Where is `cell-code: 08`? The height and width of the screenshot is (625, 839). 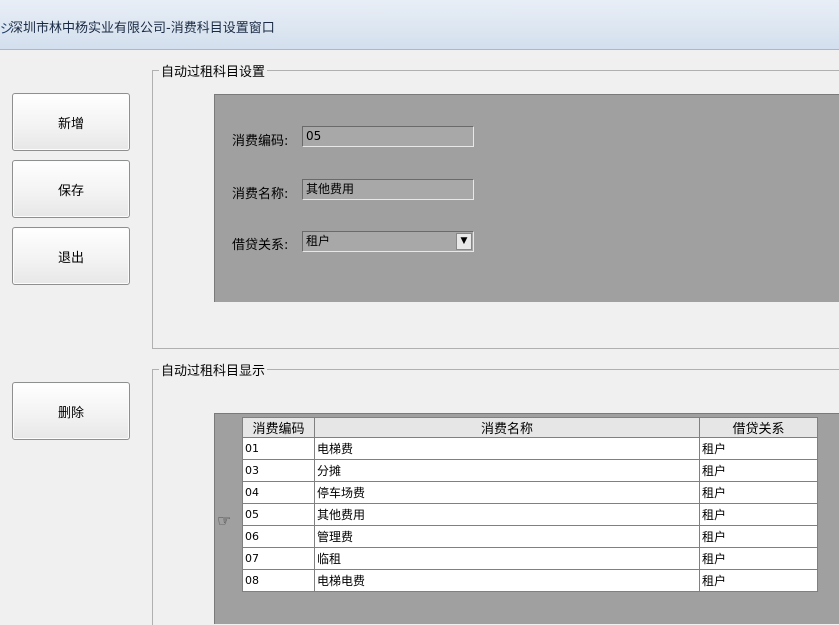 cell-code: 08 is located at coordinates (278, 580).